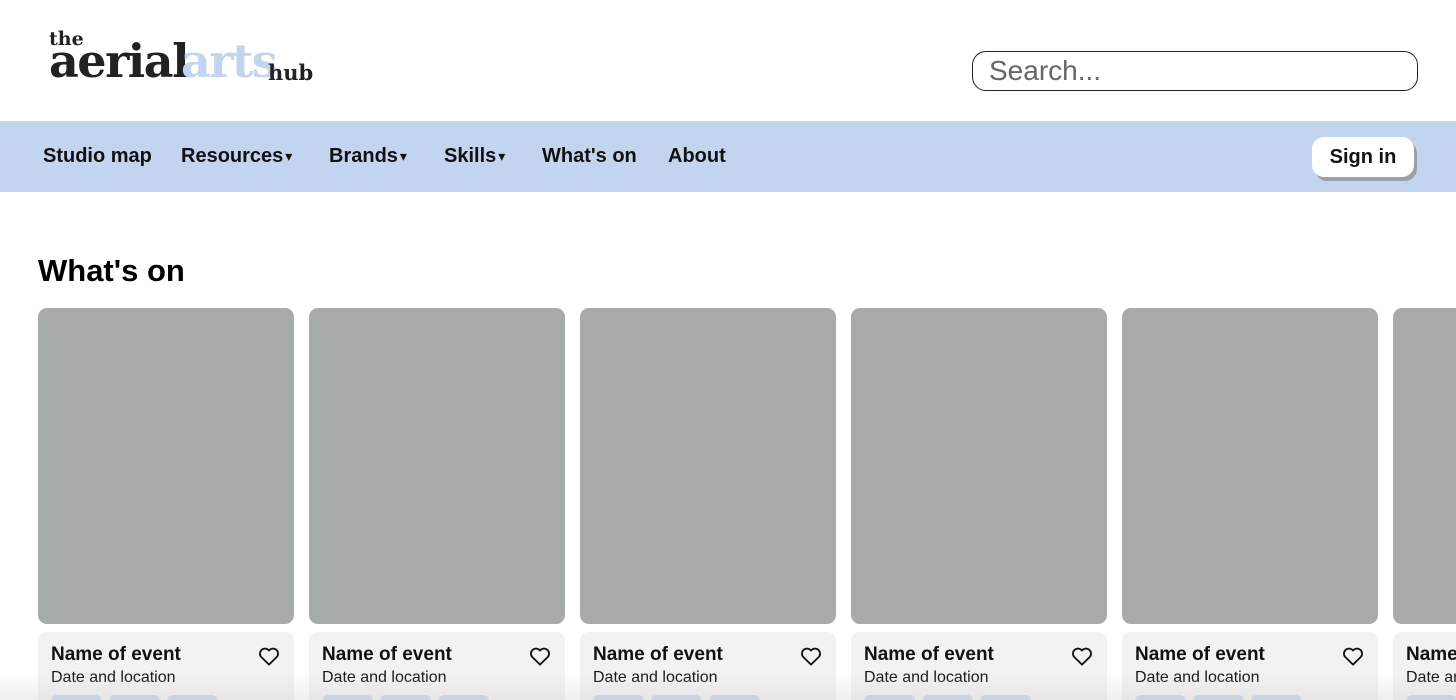  I want to click on nav-item-skills: Skills ▾, so click(474, 156).